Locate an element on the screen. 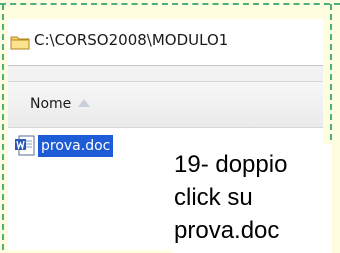  caption-line: click su is located at coordinates (213, 197).